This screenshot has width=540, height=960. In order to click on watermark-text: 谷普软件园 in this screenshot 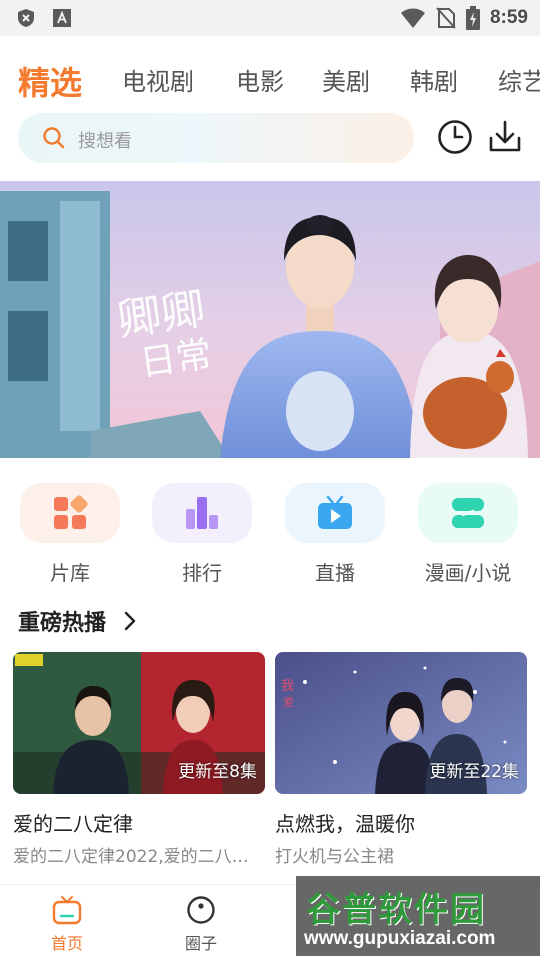, I will do `click(396, 910)`.